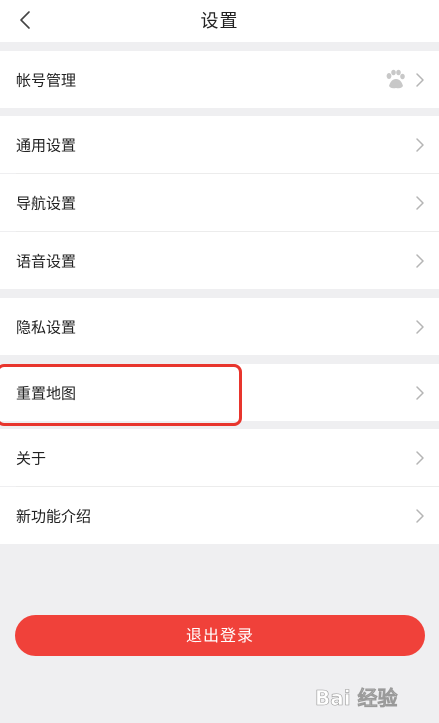  I want to click on page-title: 设置, so click(219, 21).